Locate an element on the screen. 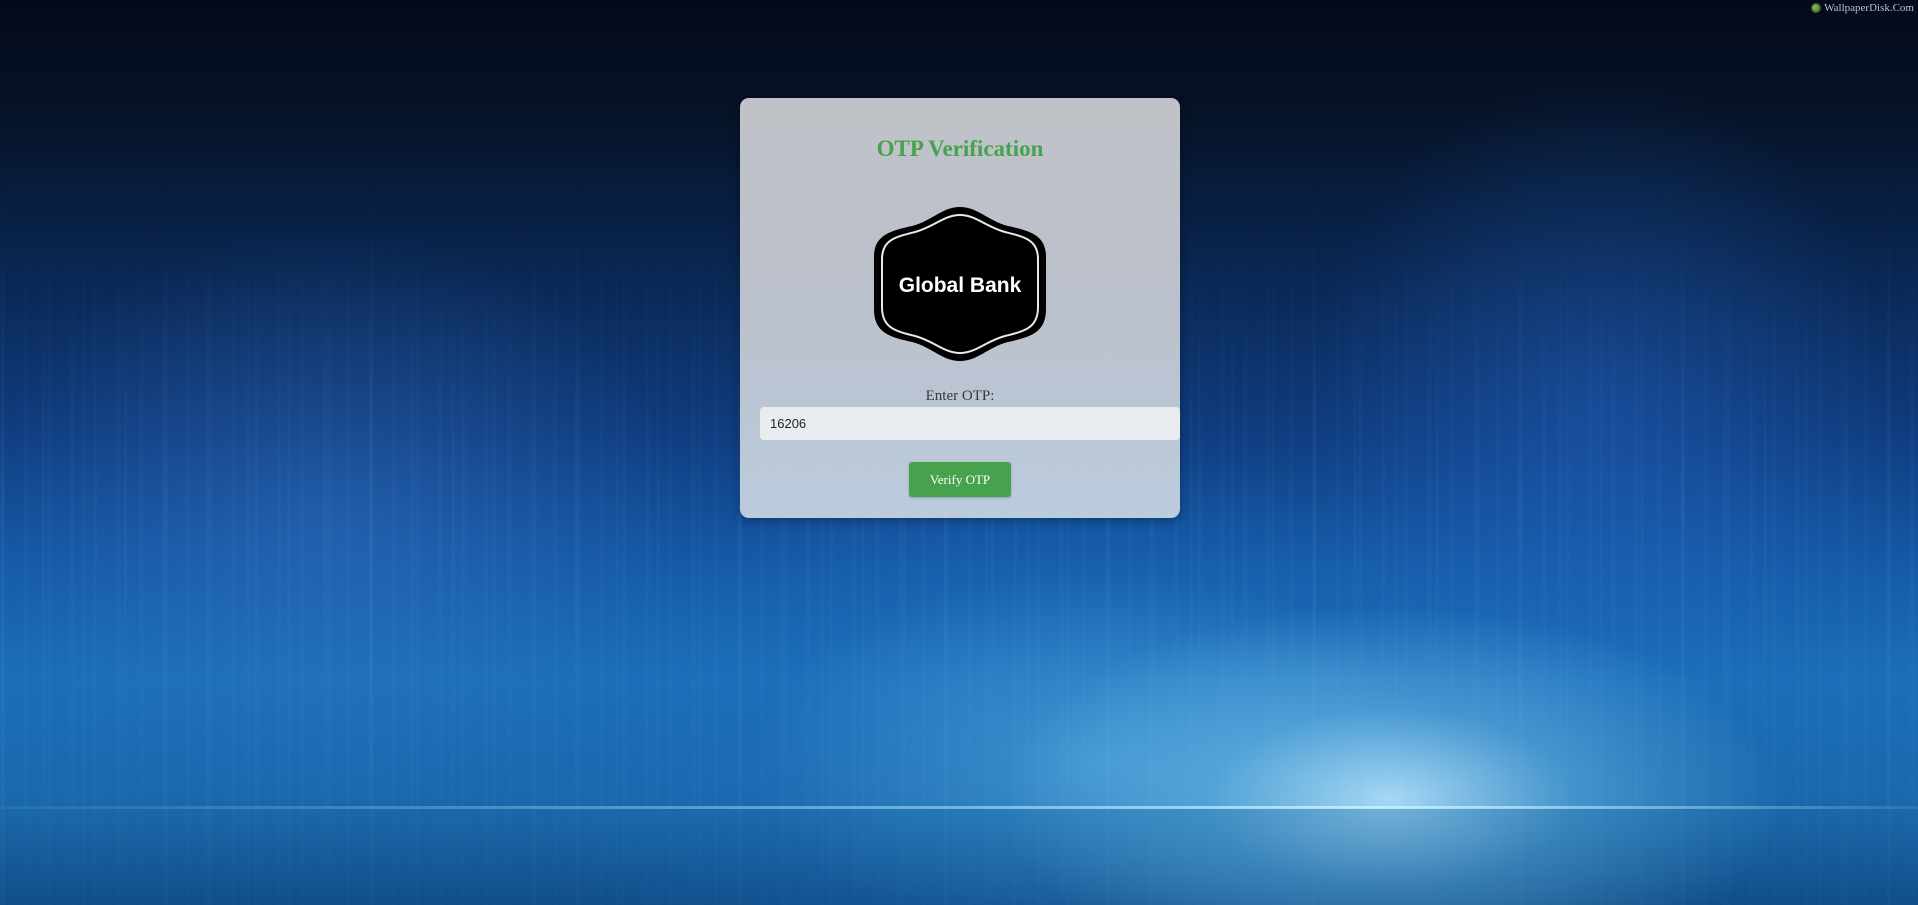 The width and height of the screenshot is (1918, 905). wallpaperdisk-logo-icon is located at coordinates (1816, 8).